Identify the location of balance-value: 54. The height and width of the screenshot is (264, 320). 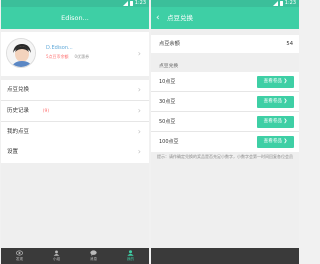
(289, 44).